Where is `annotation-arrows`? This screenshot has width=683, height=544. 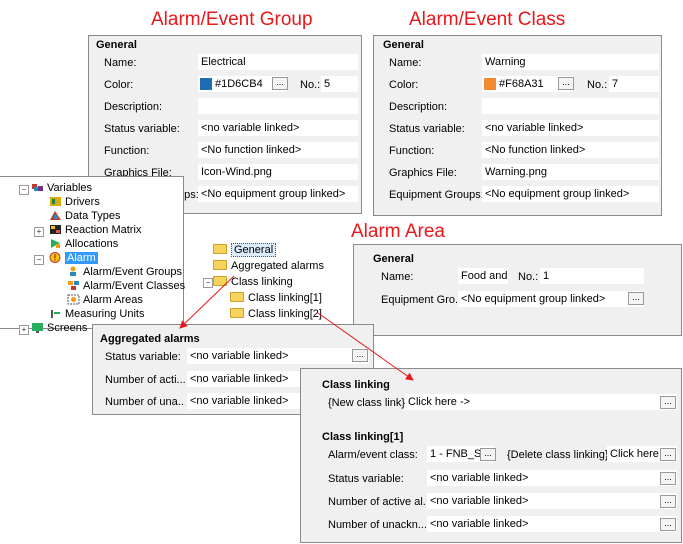
annotation-arrows is located at coordinates (296, 328).